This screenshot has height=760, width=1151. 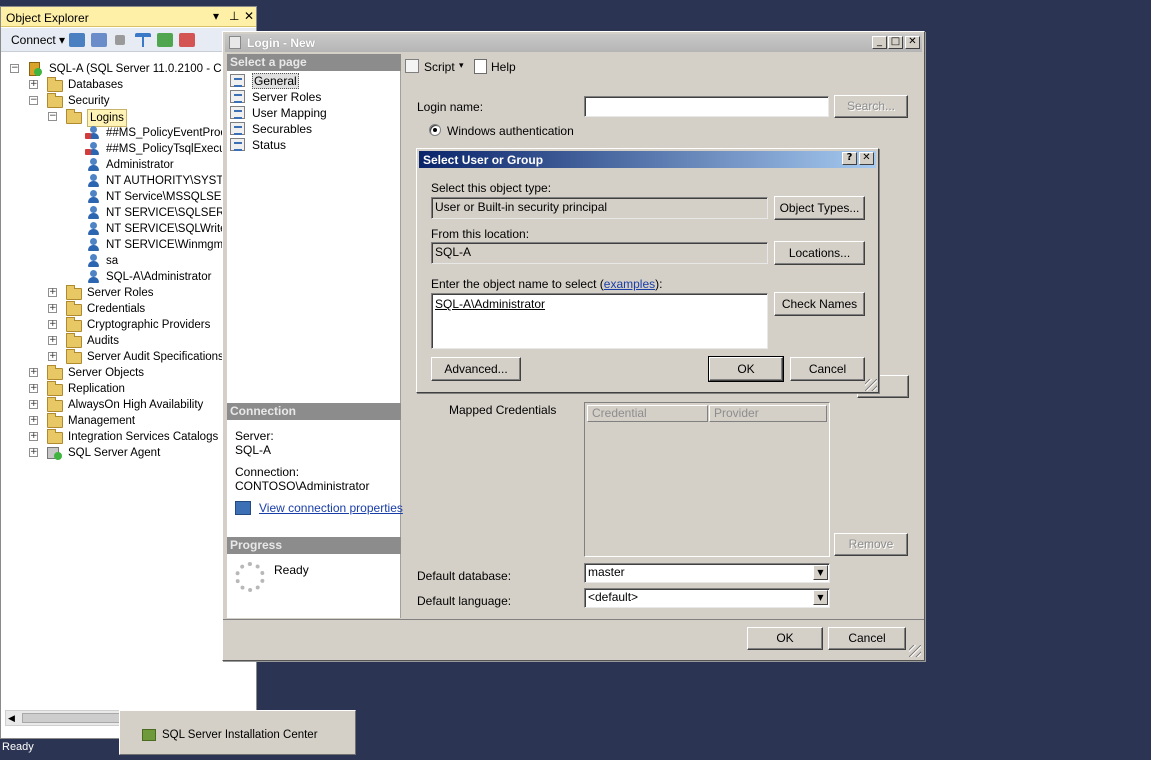 I want to click on tree-node: + Server Audit Specifications, so click(x=128, y=357).